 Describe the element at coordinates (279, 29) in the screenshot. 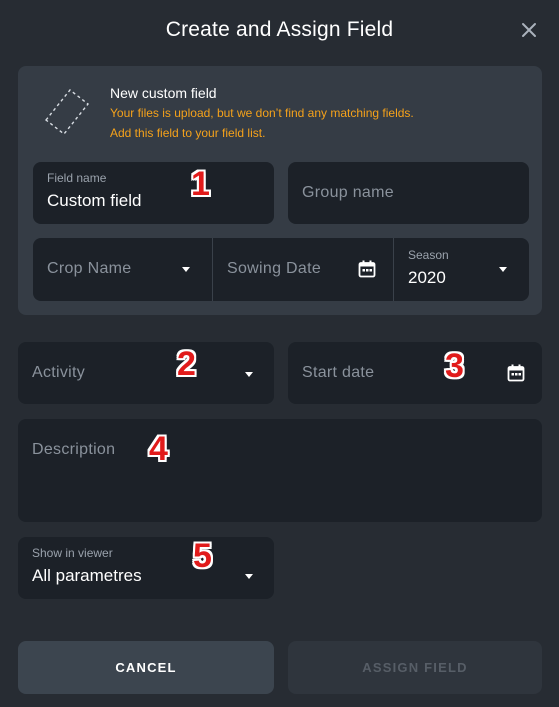

I see `dialog-title: Create and Assign Field` at that location.